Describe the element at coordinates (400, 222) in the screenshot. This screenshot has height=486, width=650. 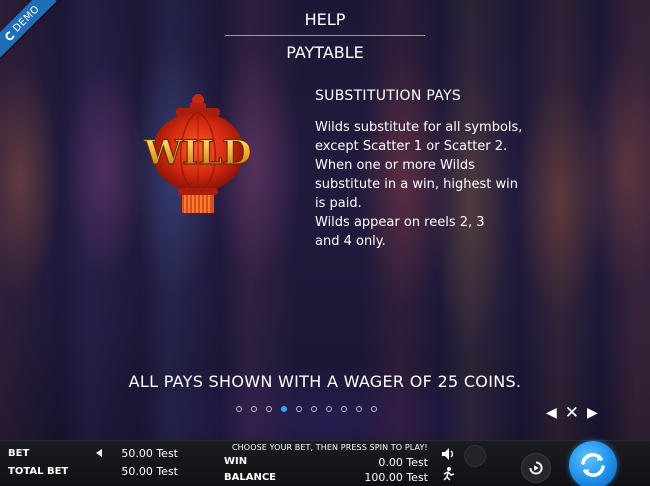
I see `info-line: Wilds appear on reels 2, 3` at that location.